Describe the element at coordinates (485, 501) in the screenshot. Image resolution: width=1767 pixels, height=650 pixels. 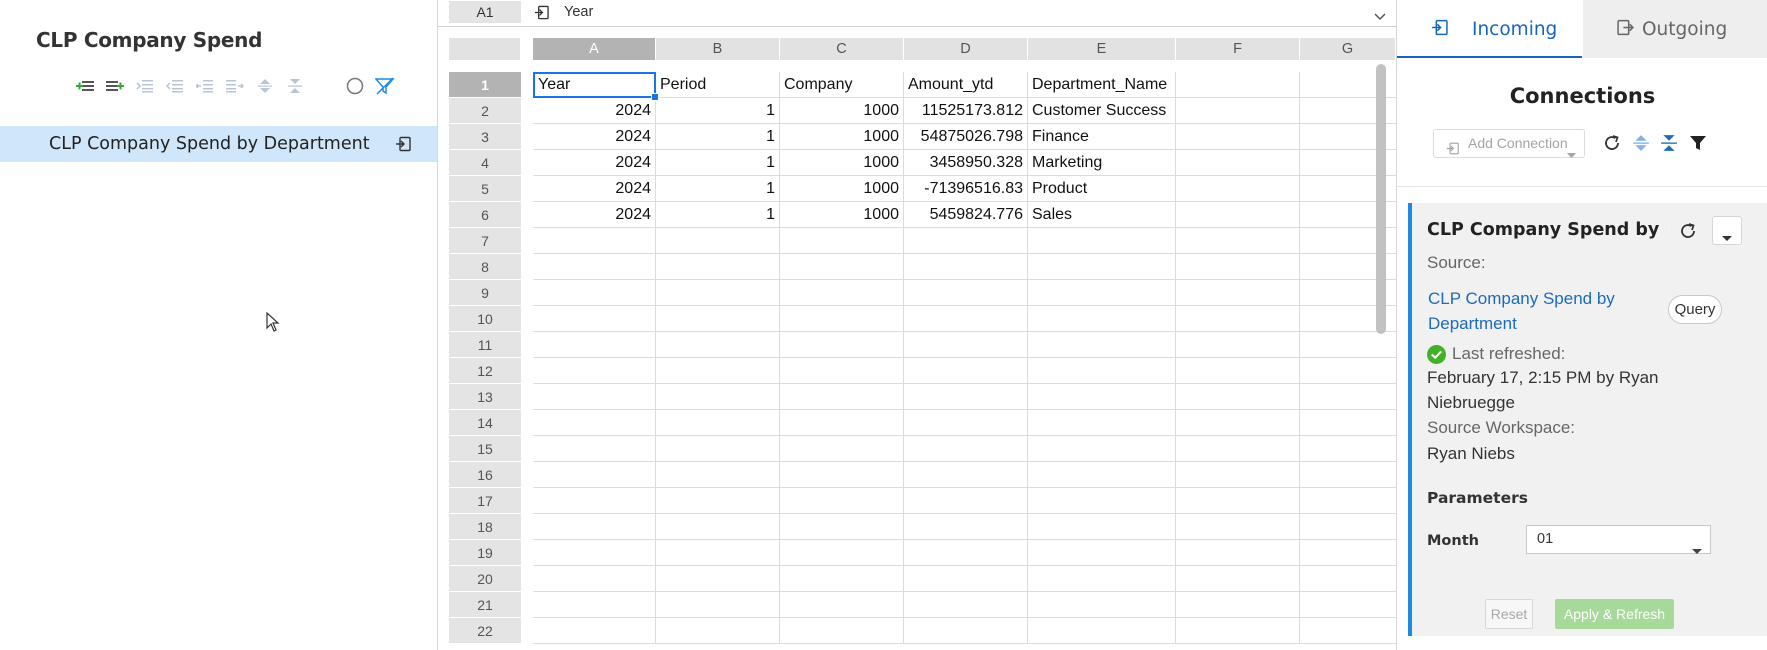
I see `row-header: 17` at that location.